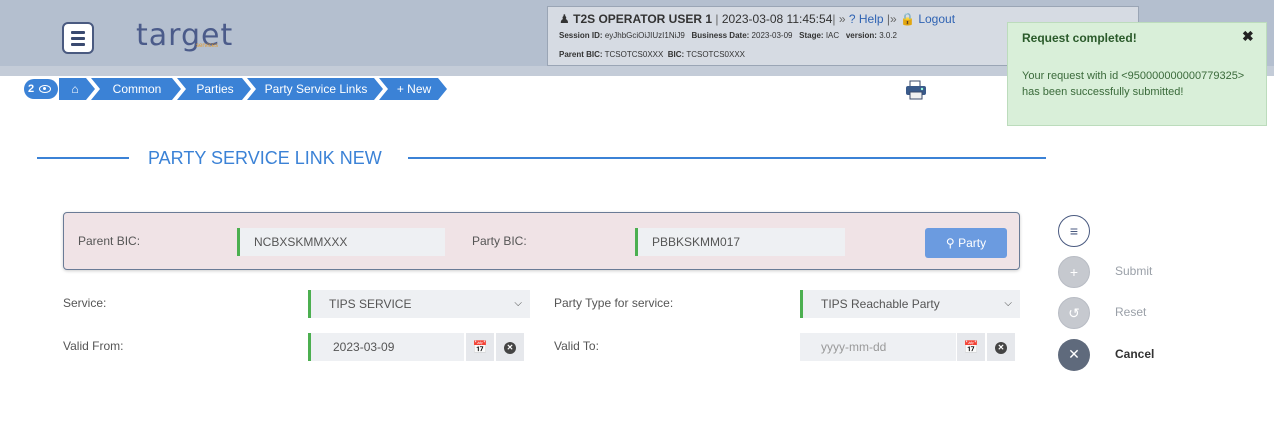 The width and height of the screenshot is (1274, 430). What do you see at coordinates (576, 346) in the screenshot?
I see `valid-to-label: Valid To:` at bounding box center [576, 346].